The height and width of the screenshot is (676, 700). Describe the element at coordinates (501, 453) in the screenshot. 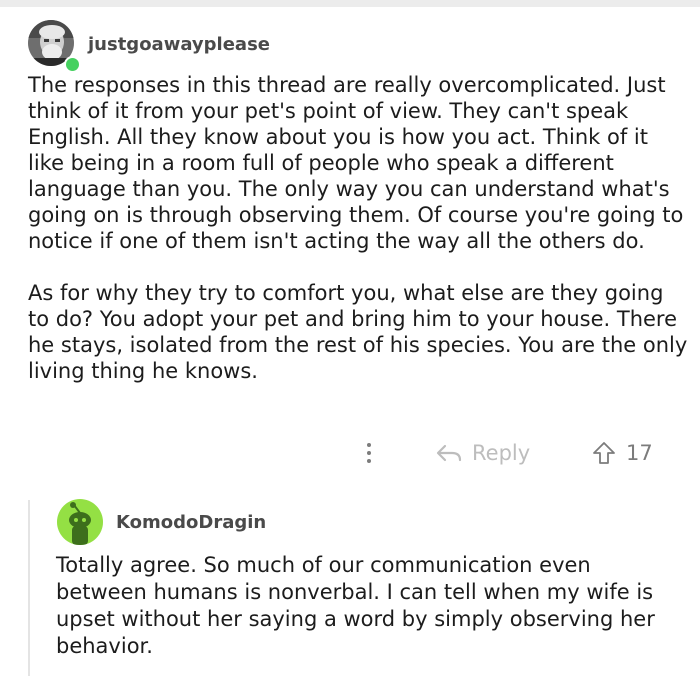

I see `reply-label: Reply` at that location.